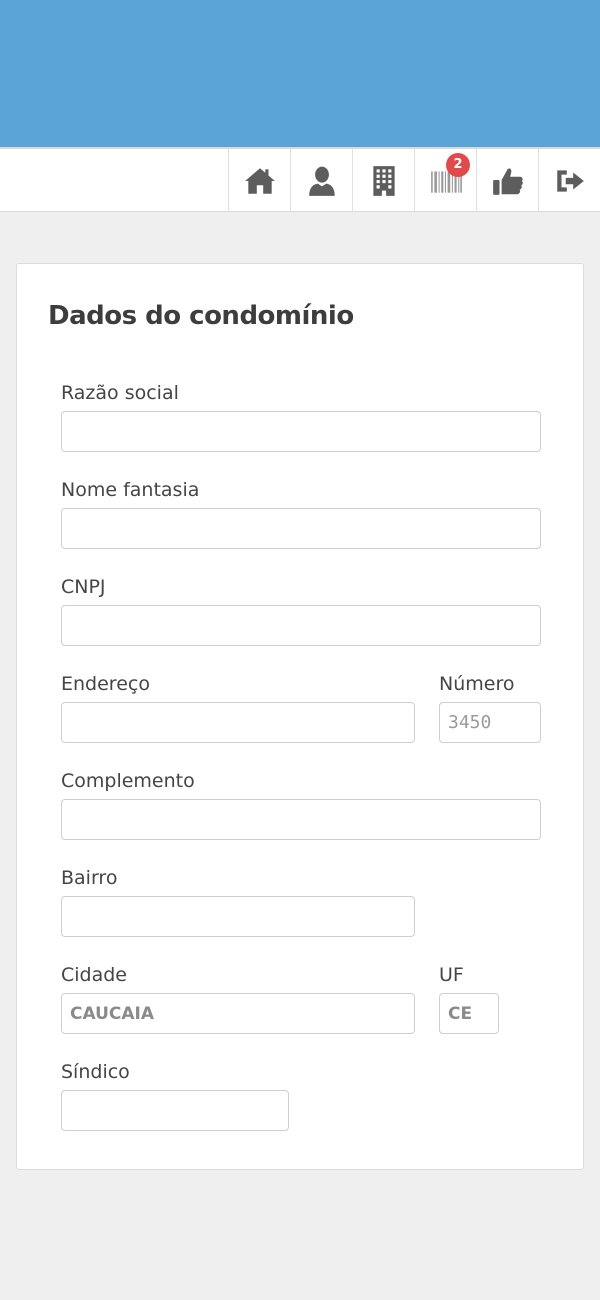 The image size is (600, 1300). I want to click on numero-label: Número, so click(477, 684).